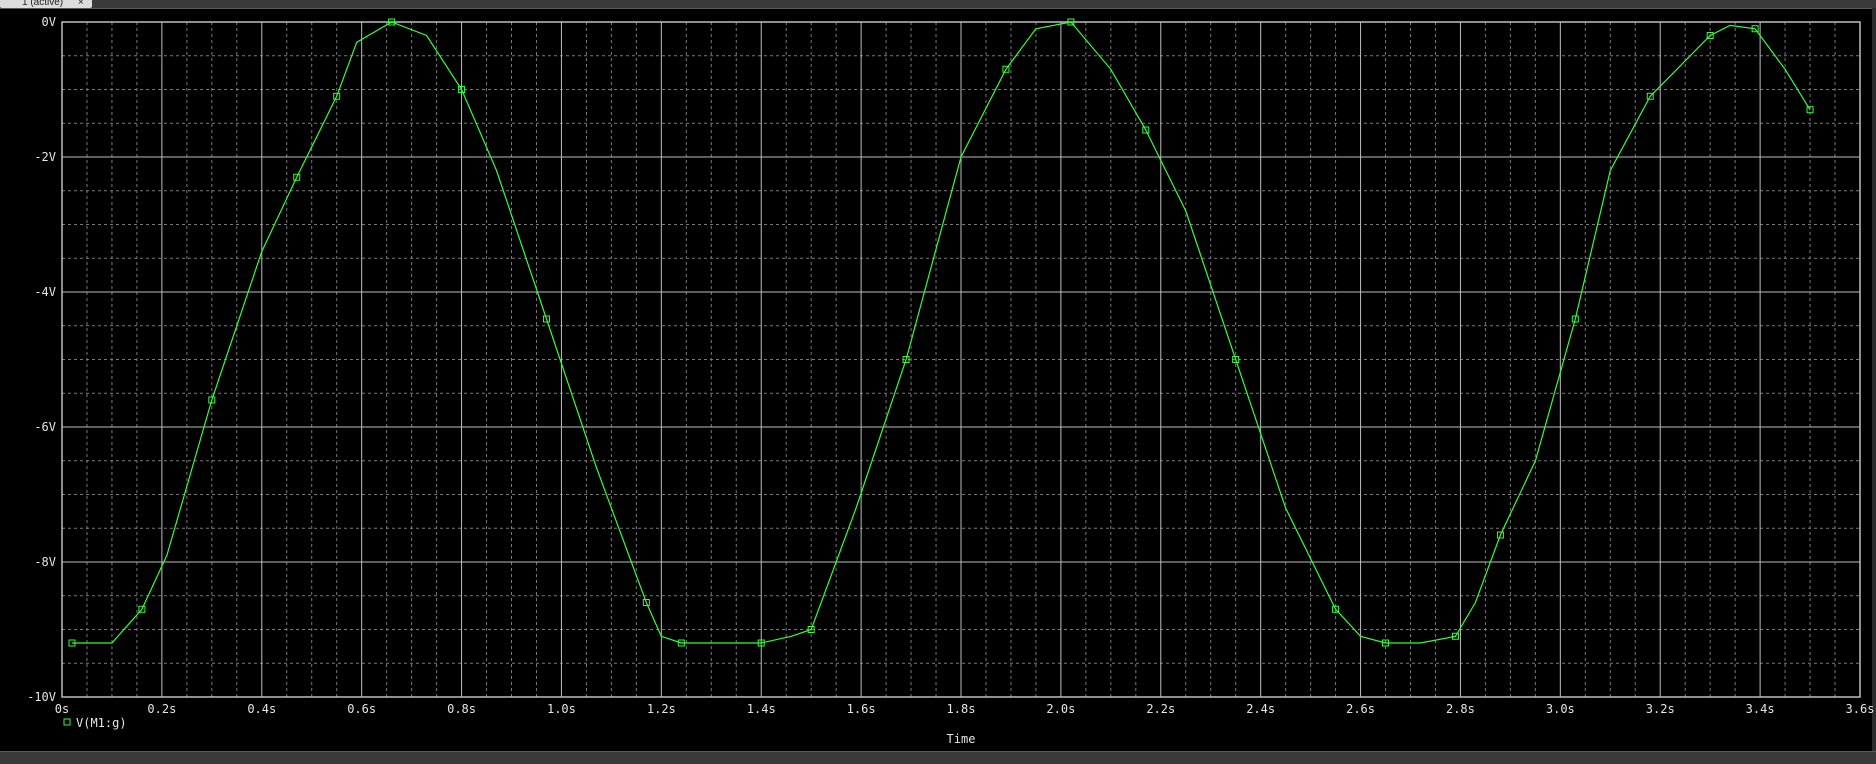 The image size is (1876, 764). I want to click on y-tick-label: -2V, so click(45, 157).